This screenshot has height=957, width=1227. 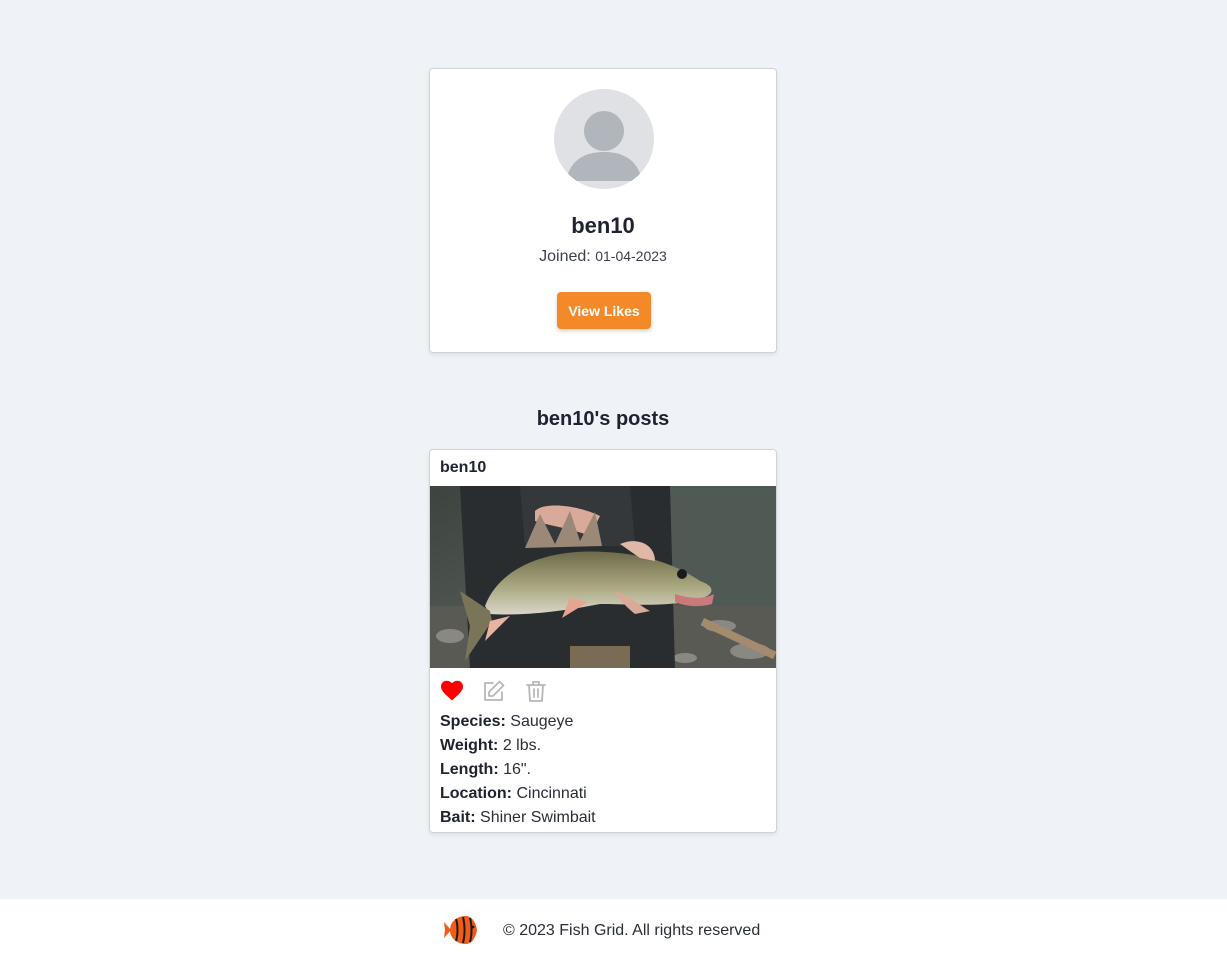 What do you see at coordinates (631, 256) in the screenshot?
I see `joined-date: 01-04-2023` at bounding box center [631, 256].